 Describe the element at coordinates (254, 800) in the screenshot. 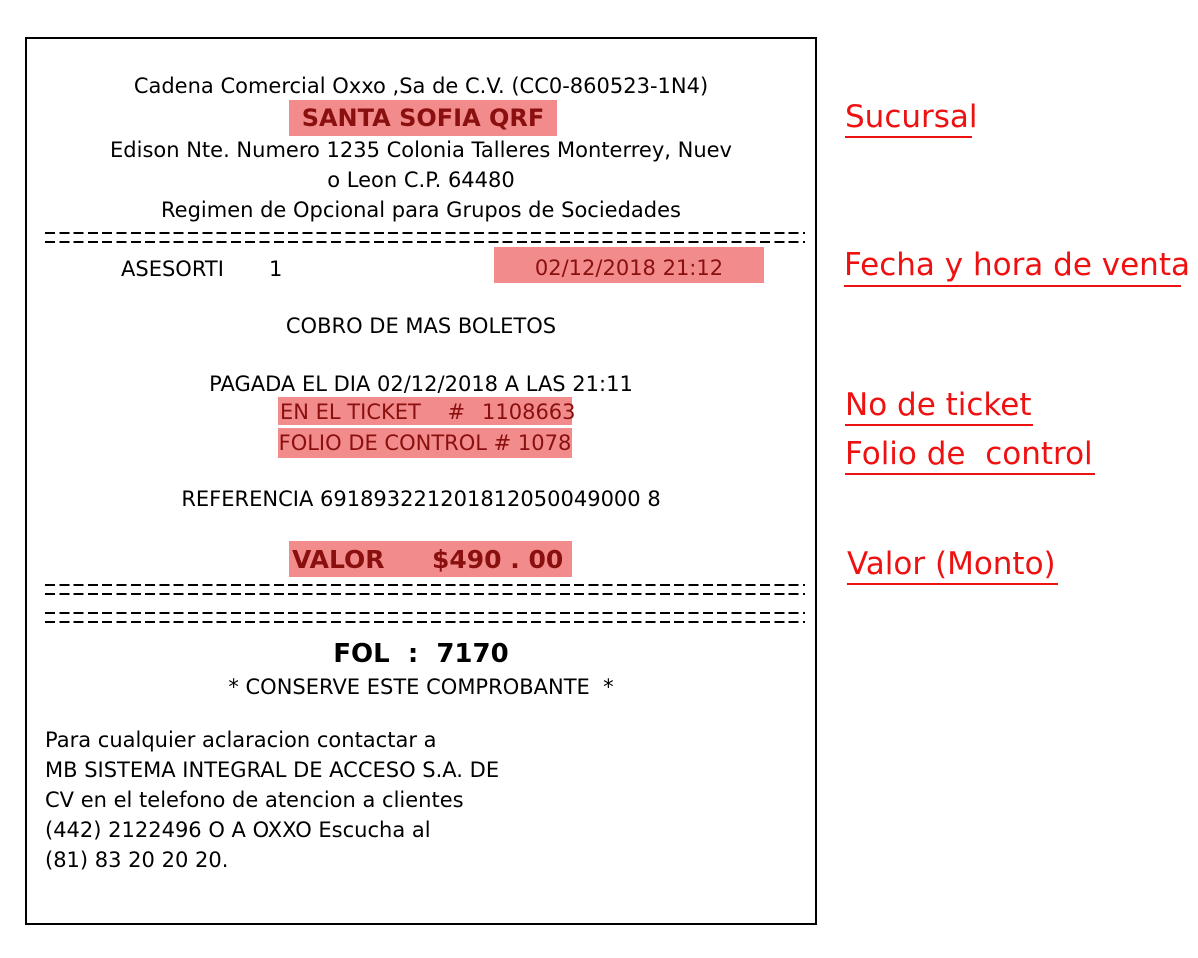

I see `contact-line-3: CV en el telefono de atencion a clientes` at that location.